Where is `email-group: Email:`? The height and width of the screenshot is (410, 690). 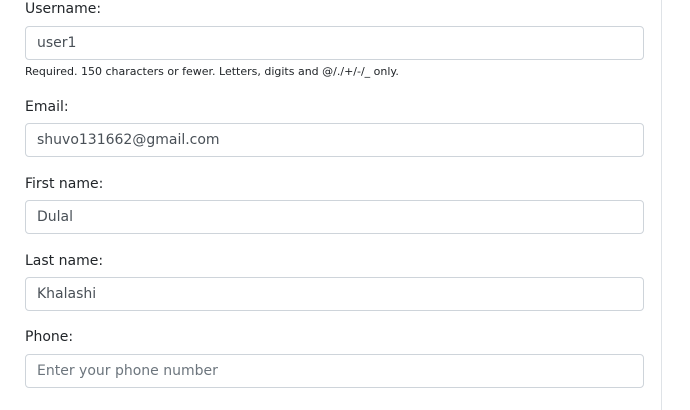
email-group: Email: is located at coordinates (334, 127).